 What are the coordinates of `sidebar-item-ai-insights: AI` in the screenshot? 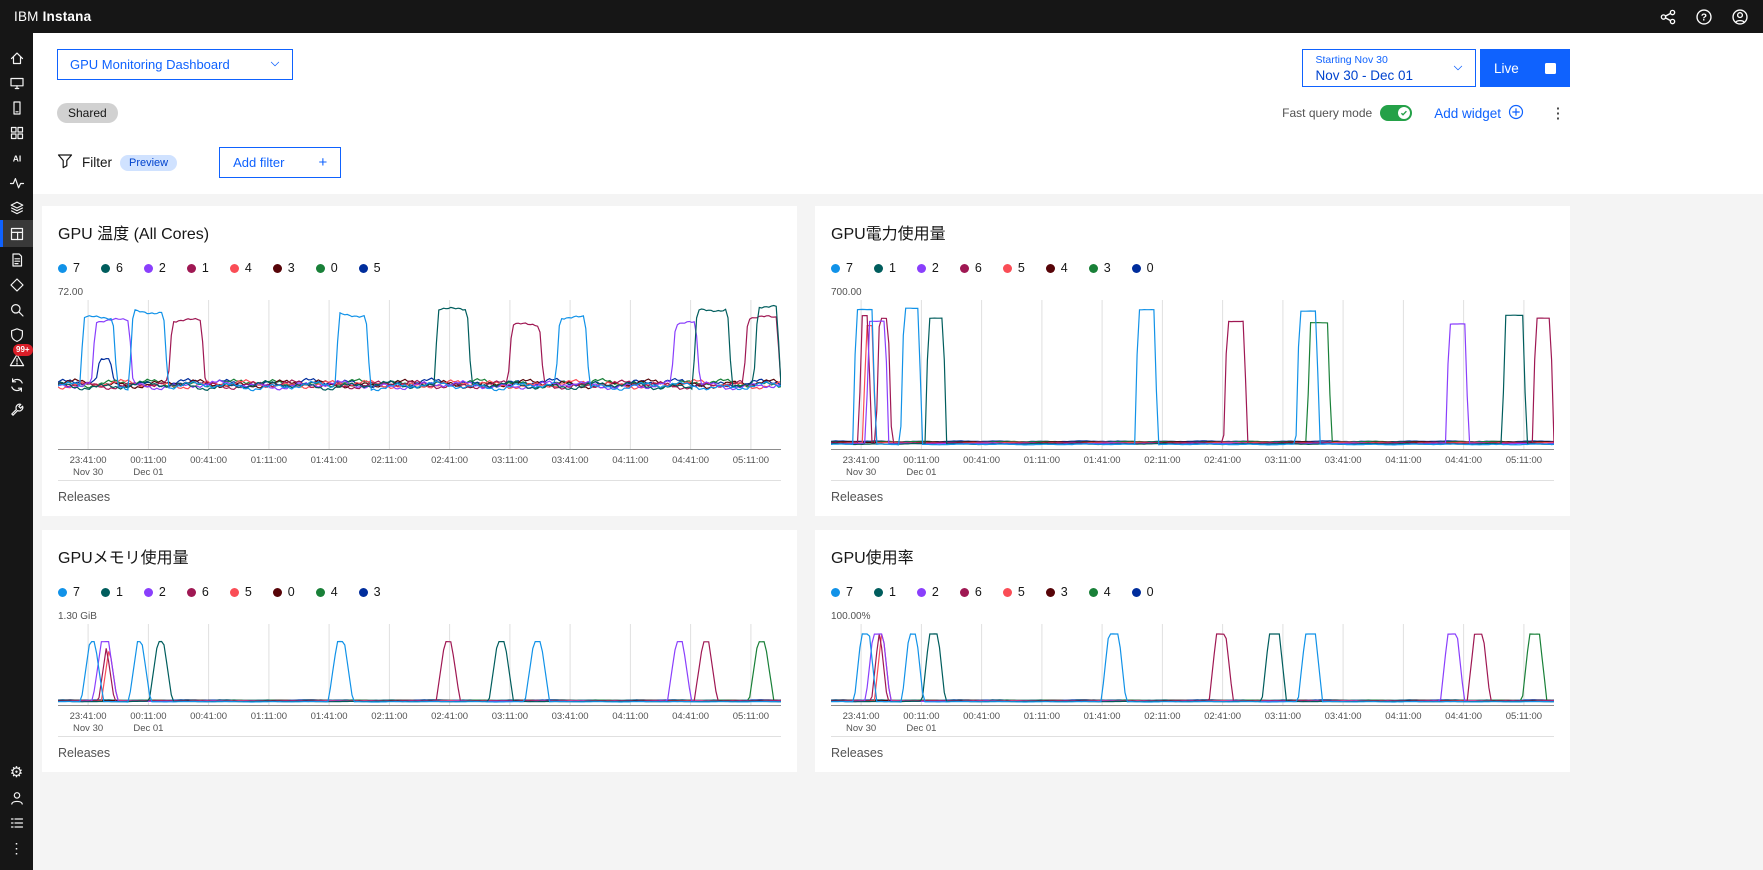 It's located at (16, 157).